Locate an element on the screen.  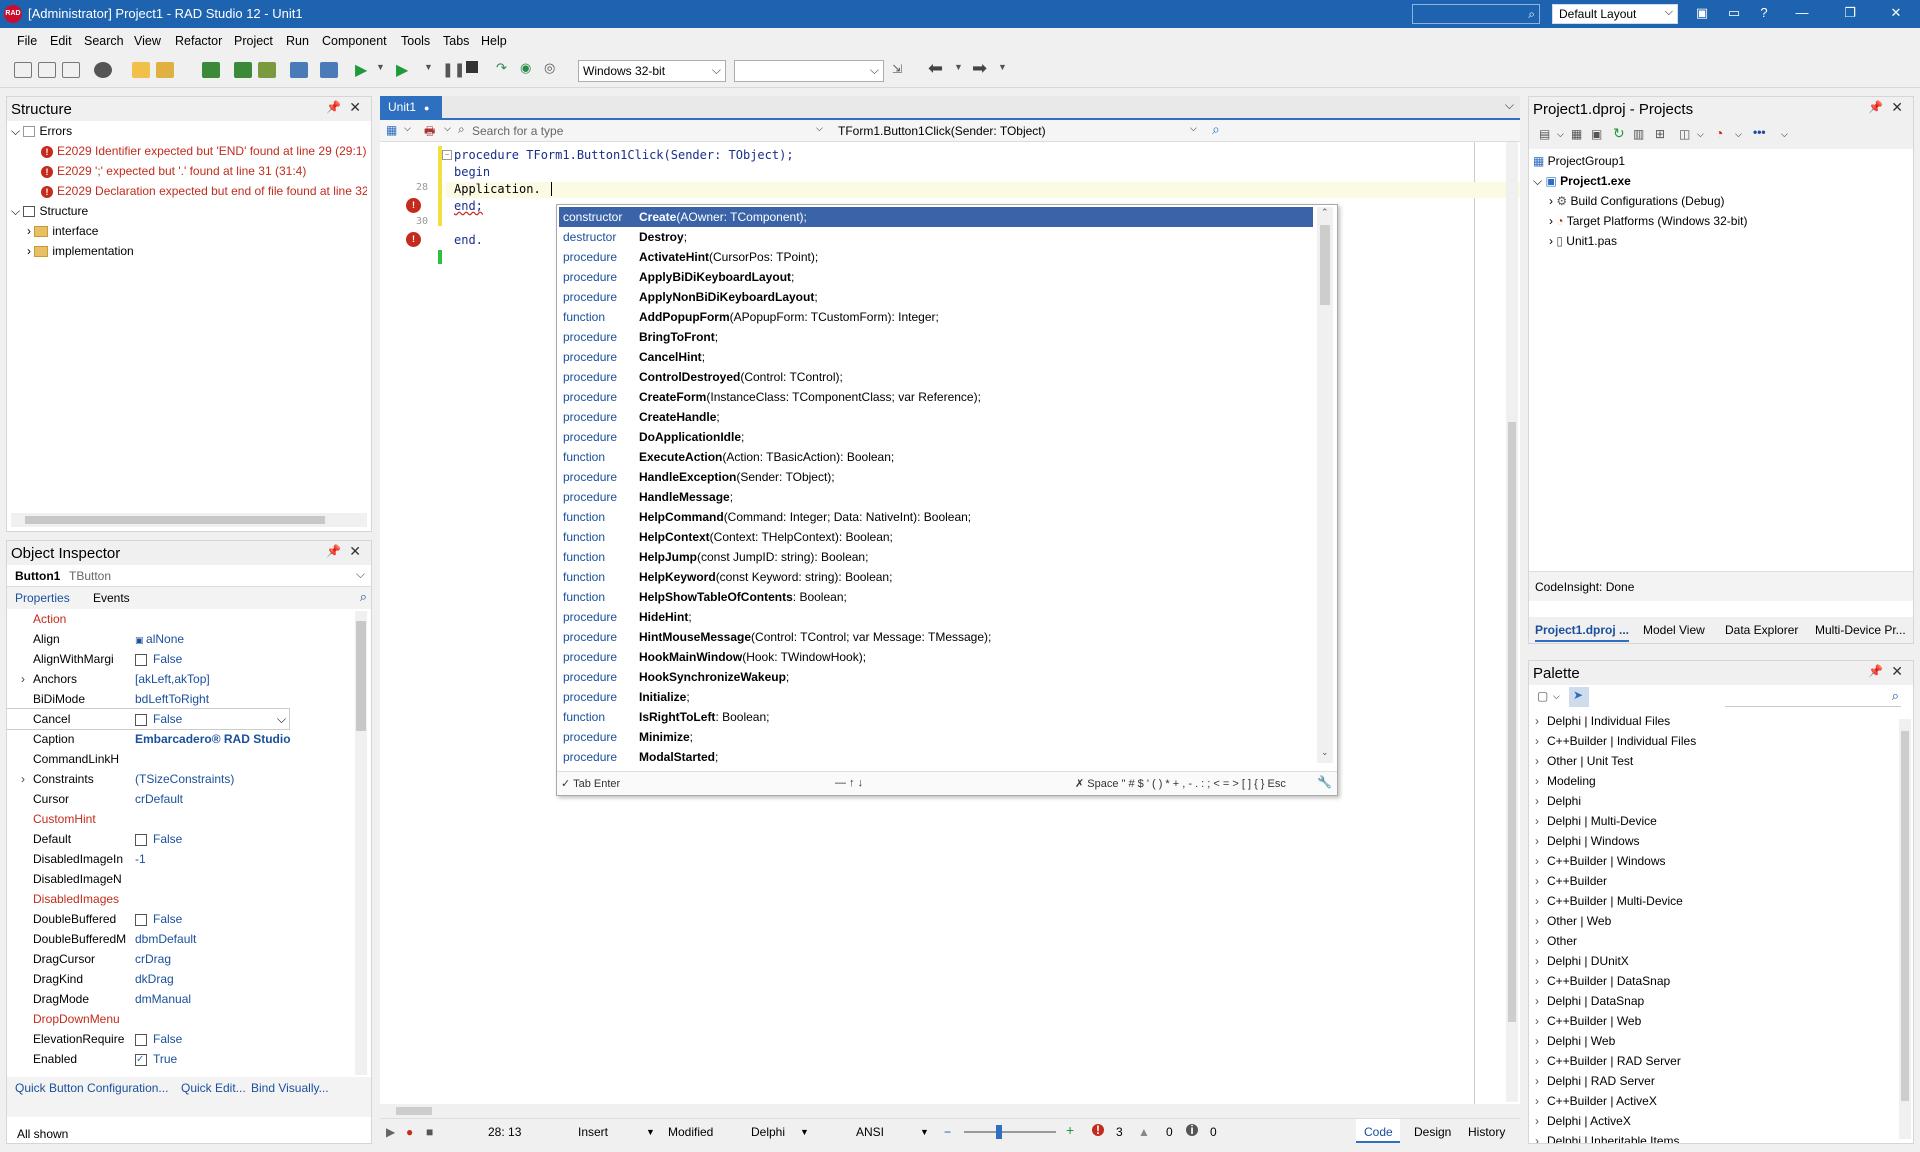
pin-icon: 📌 is located at coordinates (1875, 671).